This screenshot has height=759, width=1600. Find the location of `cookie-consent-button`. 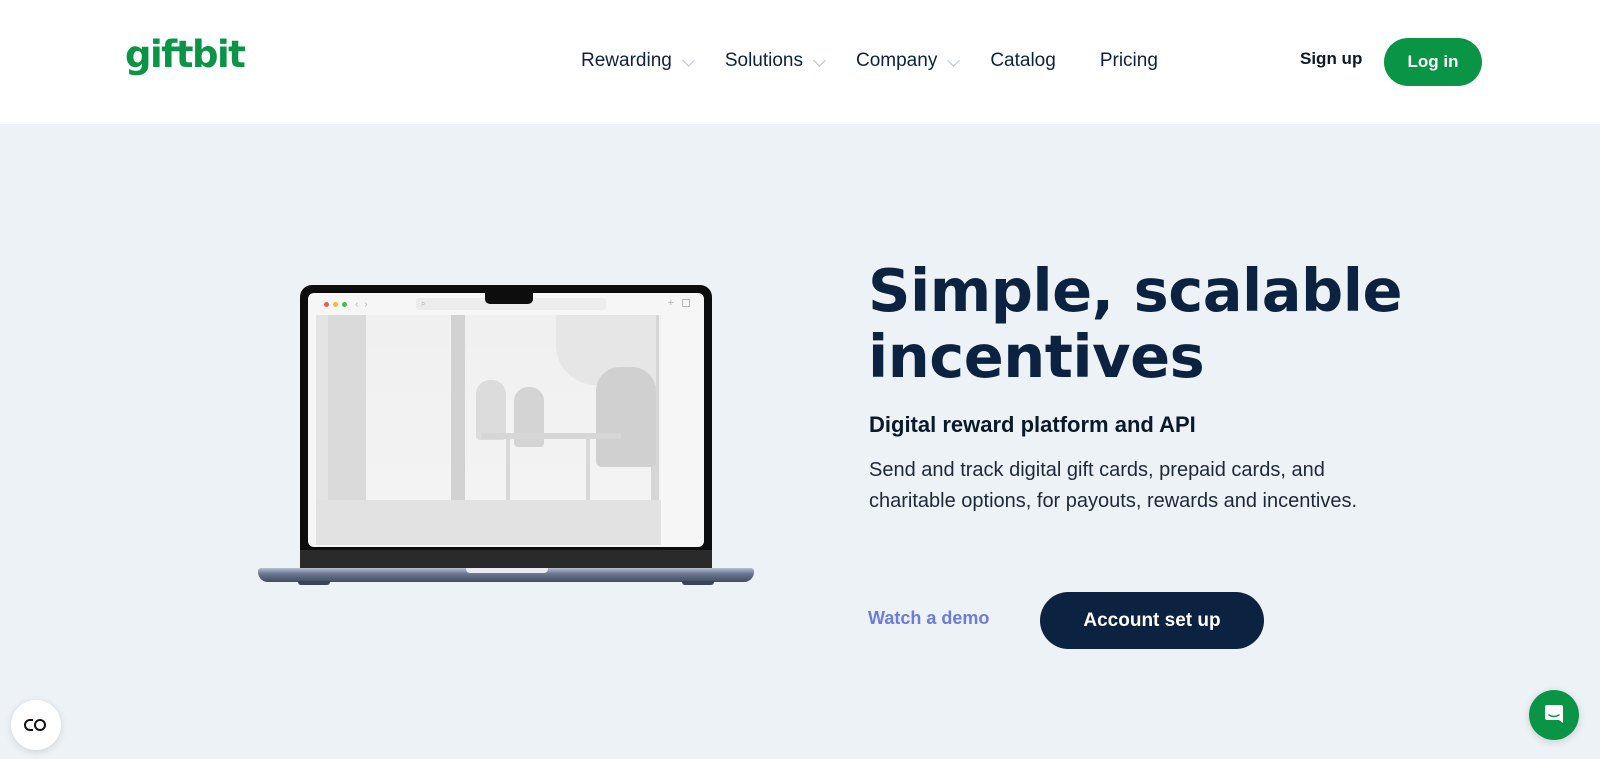

cookie-consent-button is located at coordinates (36, 725).